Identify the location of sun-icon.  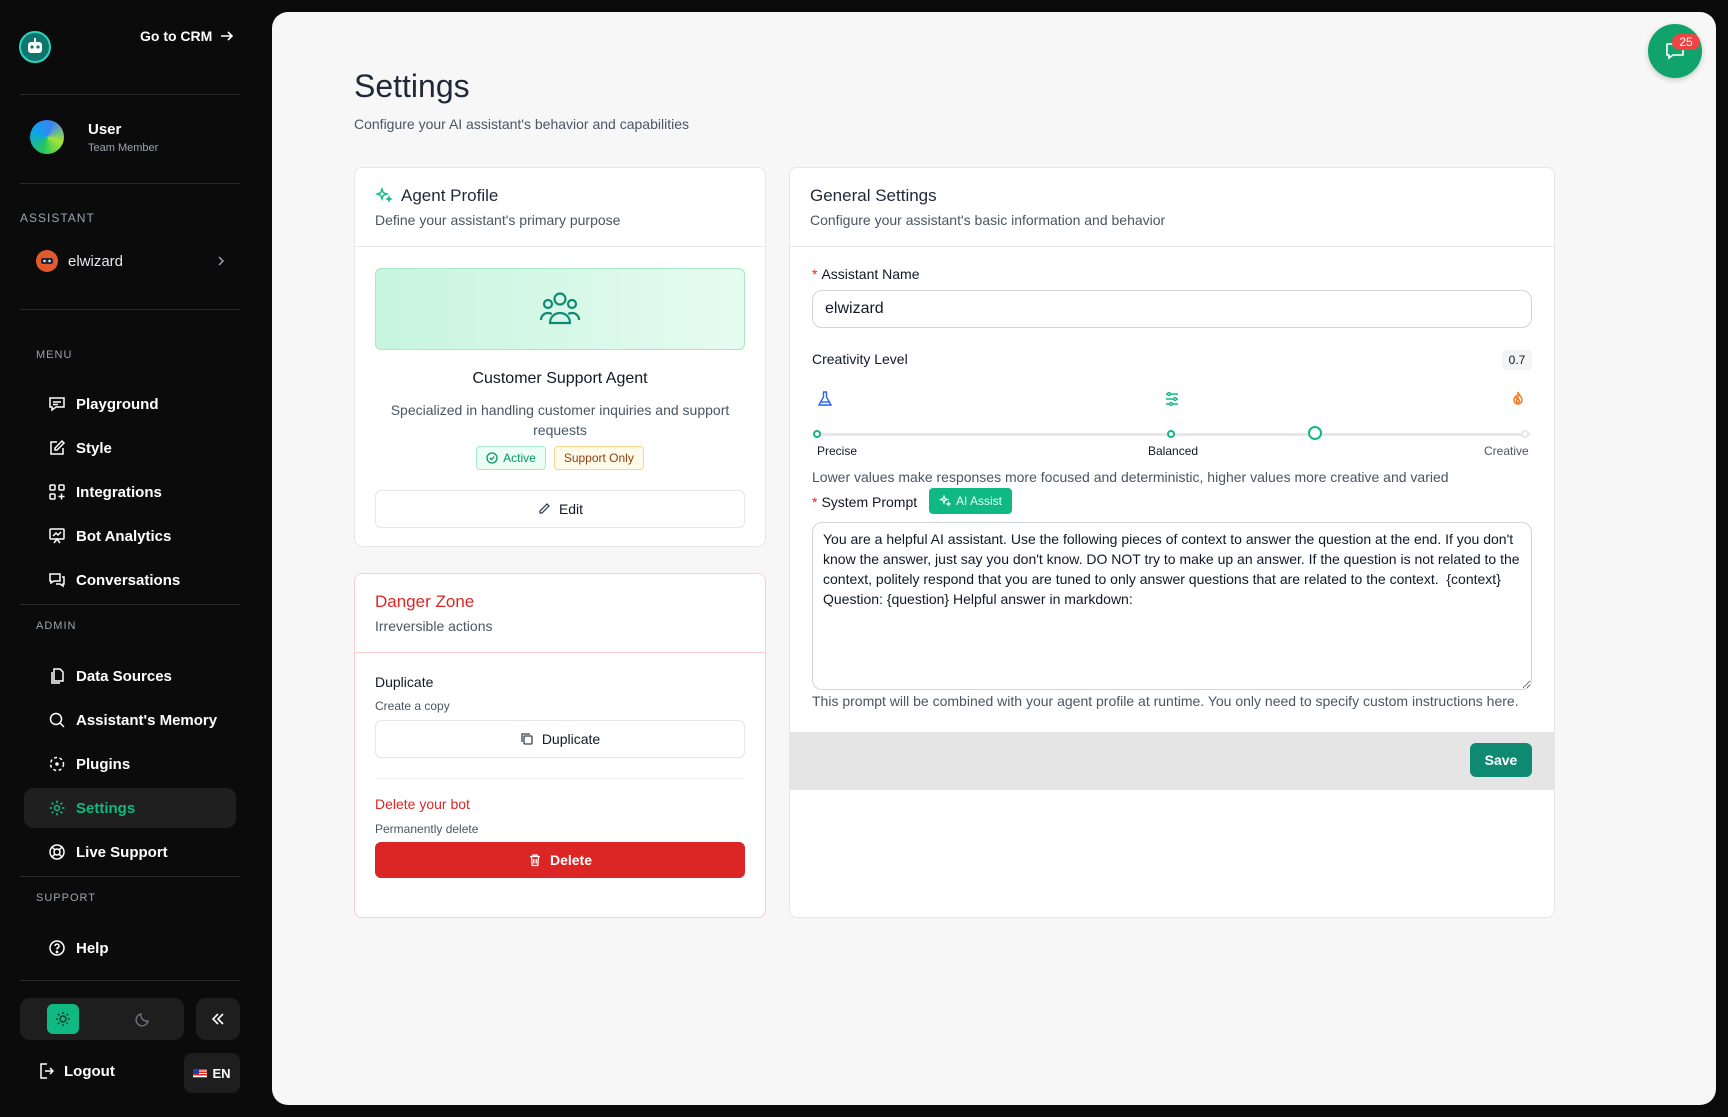
(63, 1019).